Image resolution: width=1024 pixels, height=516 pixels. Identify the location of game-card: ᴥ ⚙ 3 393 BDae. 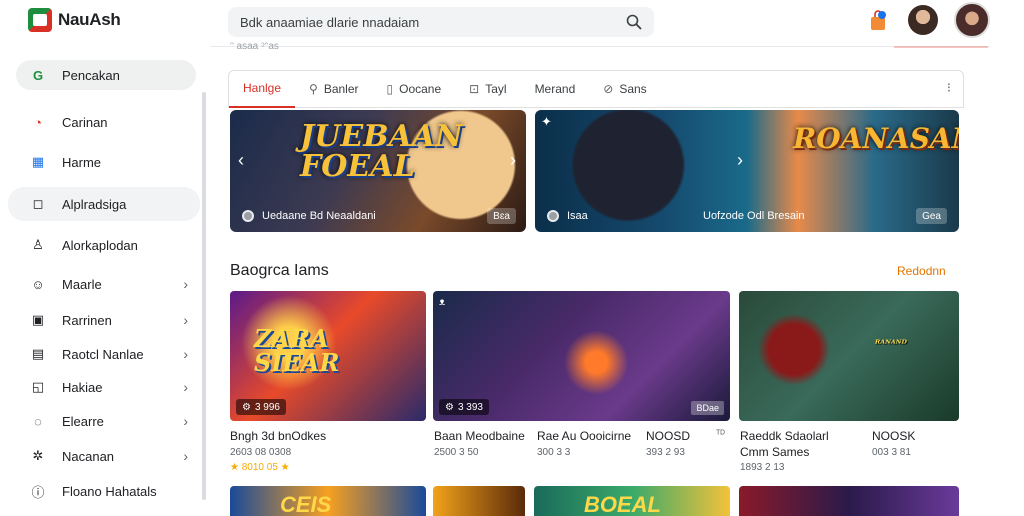
(581, 356).